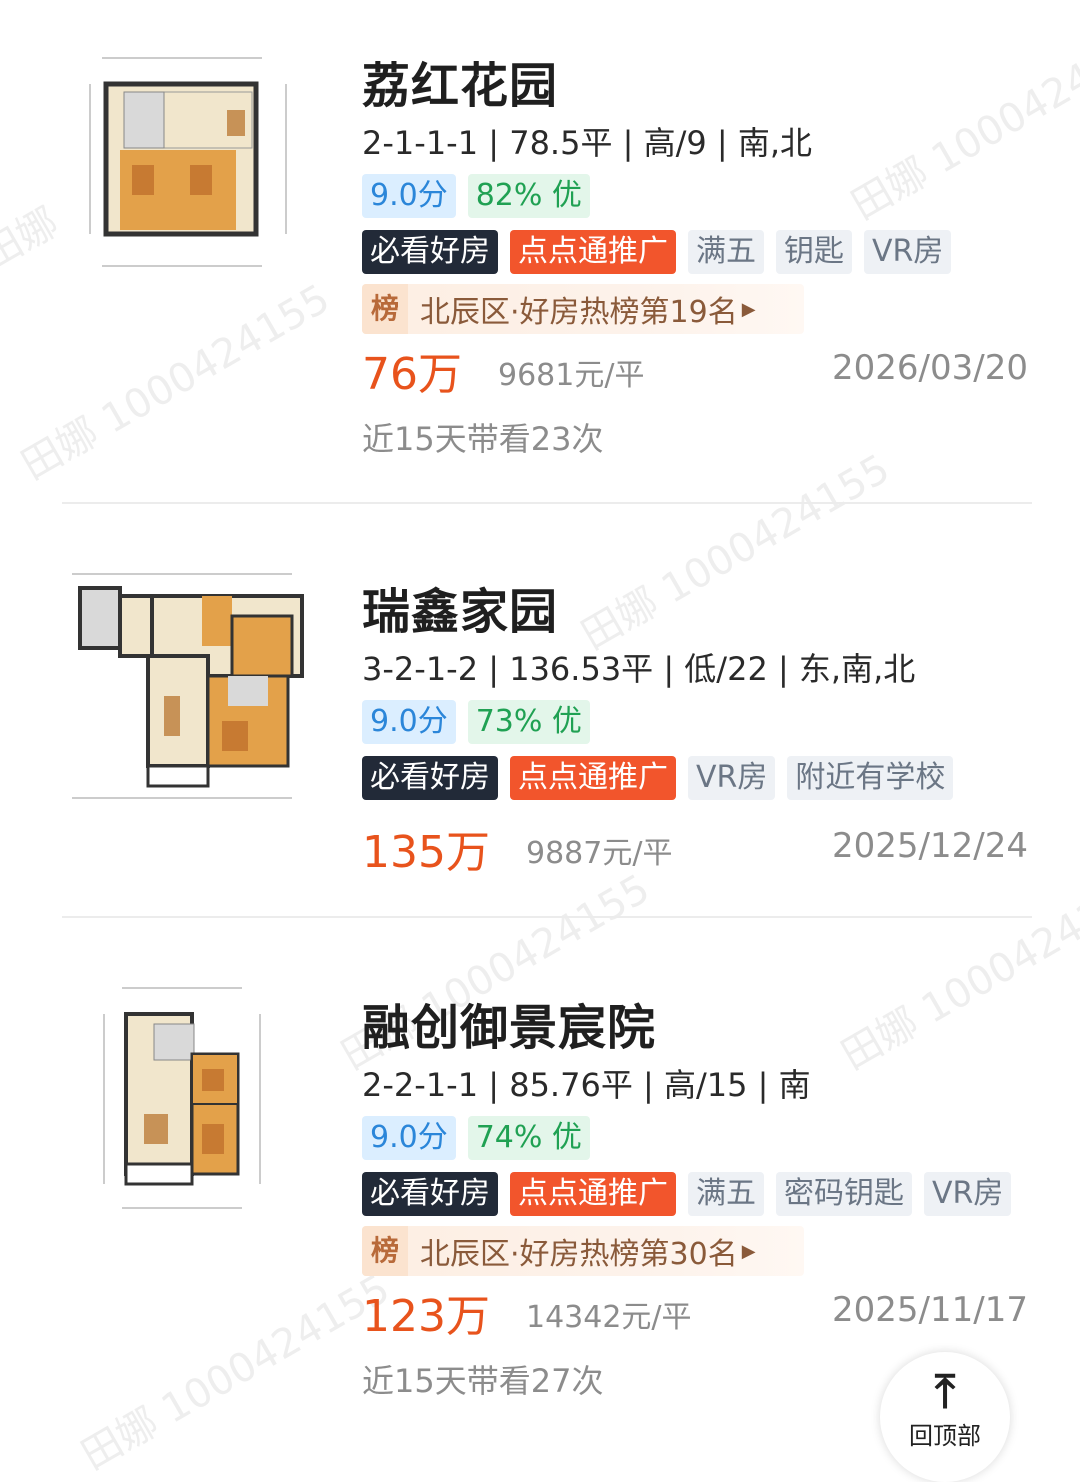 This screenshot has width=1080, height=1482. Describe the element at coordinates (426, 852) in the screenshot. I see `total-price: 135万` at that location.